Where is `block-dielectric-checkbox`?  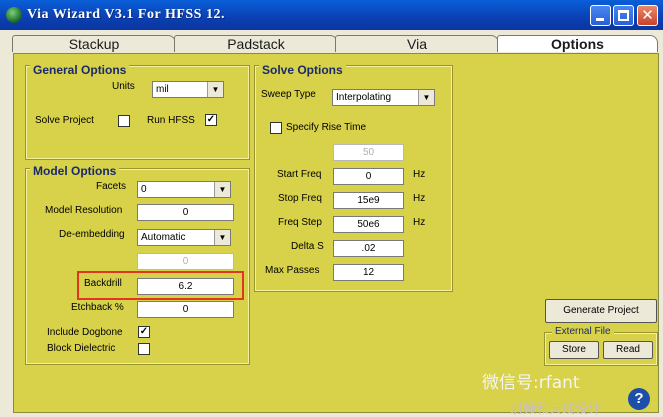
block-dielectric-checkbox is located at coordinates (144, 349).